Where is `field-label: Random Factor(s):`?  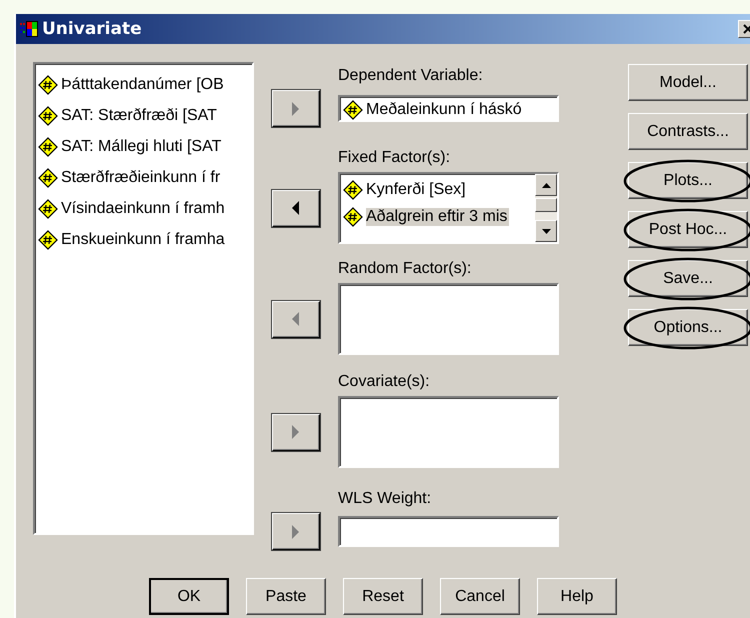 field-label: Random Factor(s): is located at coordinates (405, 269).